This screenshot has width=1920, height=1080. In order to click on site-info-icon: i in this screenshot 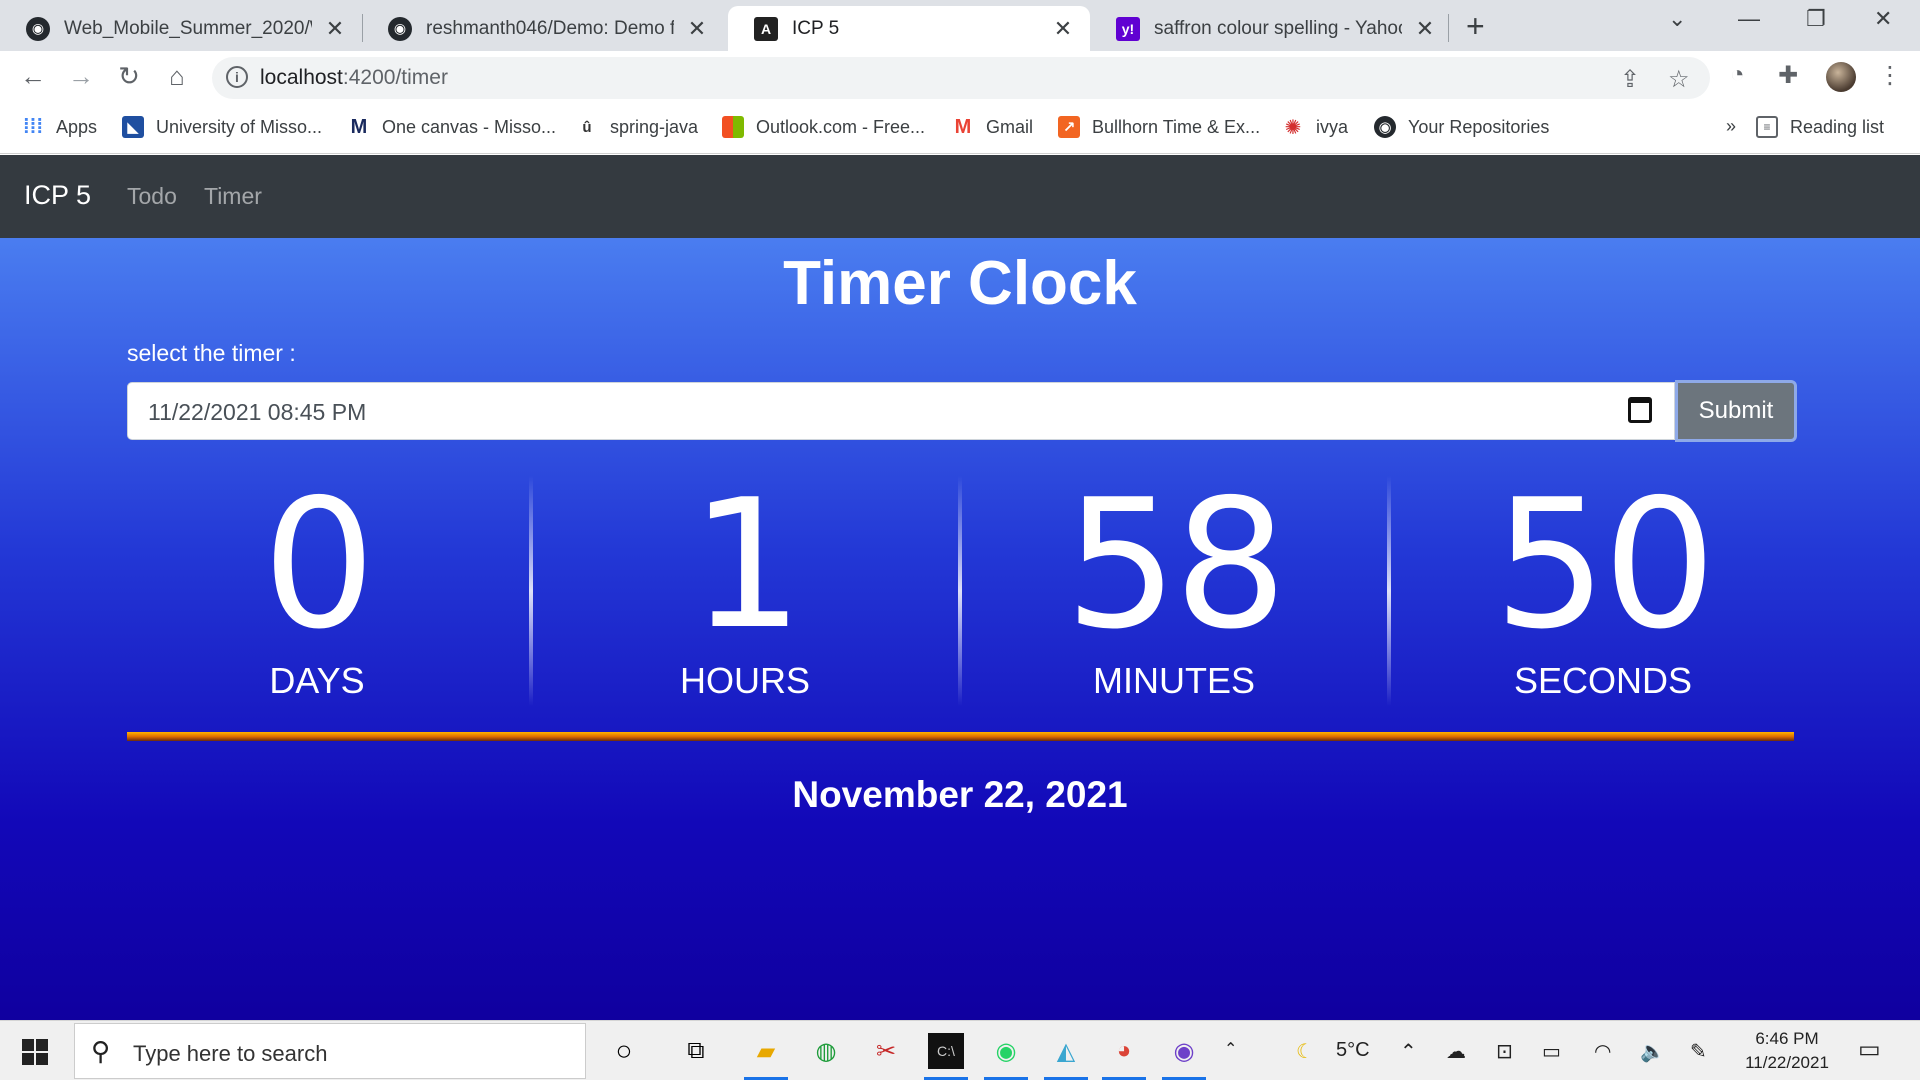, I will do `click(237, 77)`.